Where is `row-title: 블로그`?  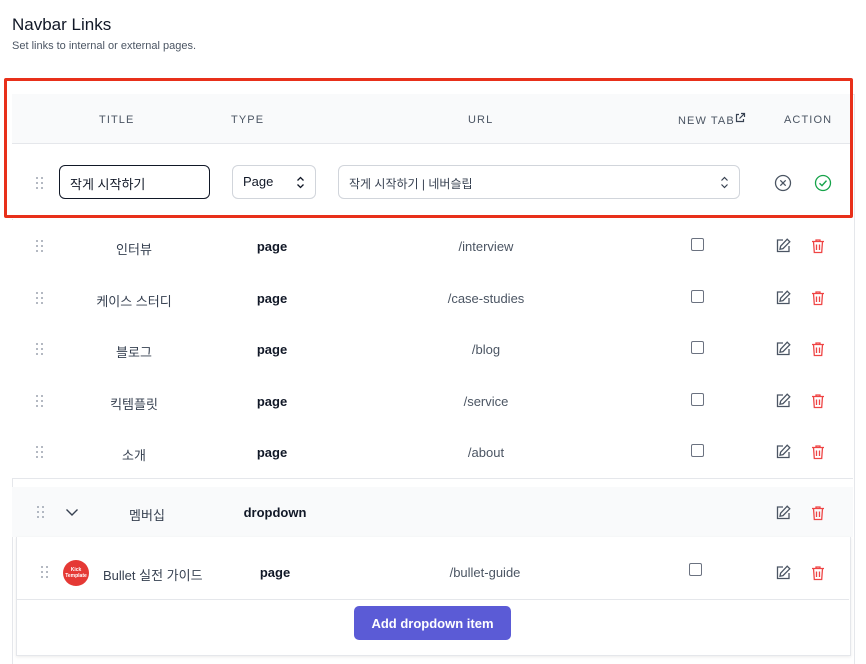 row-title: 블로그 is located at coordinates (134, 352).